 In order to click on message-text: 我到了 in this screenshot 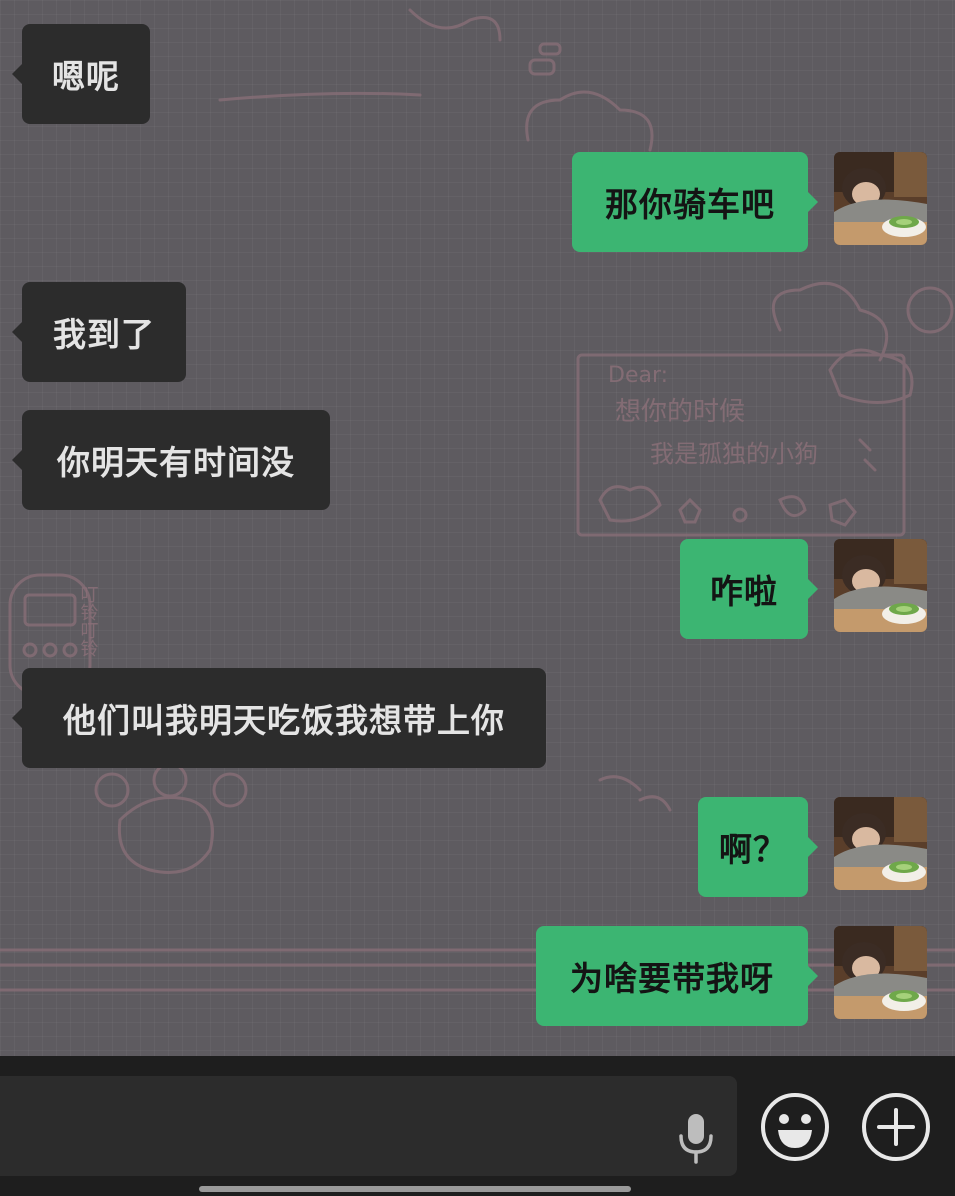, I will do `click(104, 334)`.